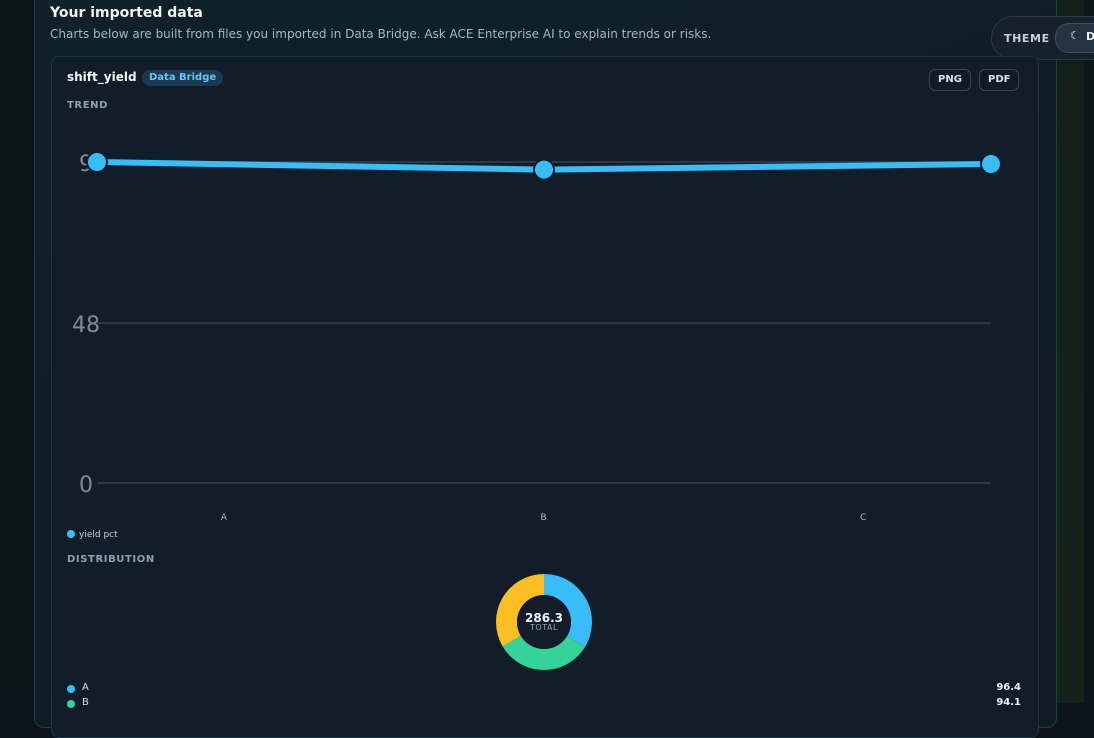  Describe the element at coordinates (85, 687) in the screenshot. I see `distribution-row-label: A` at that location.